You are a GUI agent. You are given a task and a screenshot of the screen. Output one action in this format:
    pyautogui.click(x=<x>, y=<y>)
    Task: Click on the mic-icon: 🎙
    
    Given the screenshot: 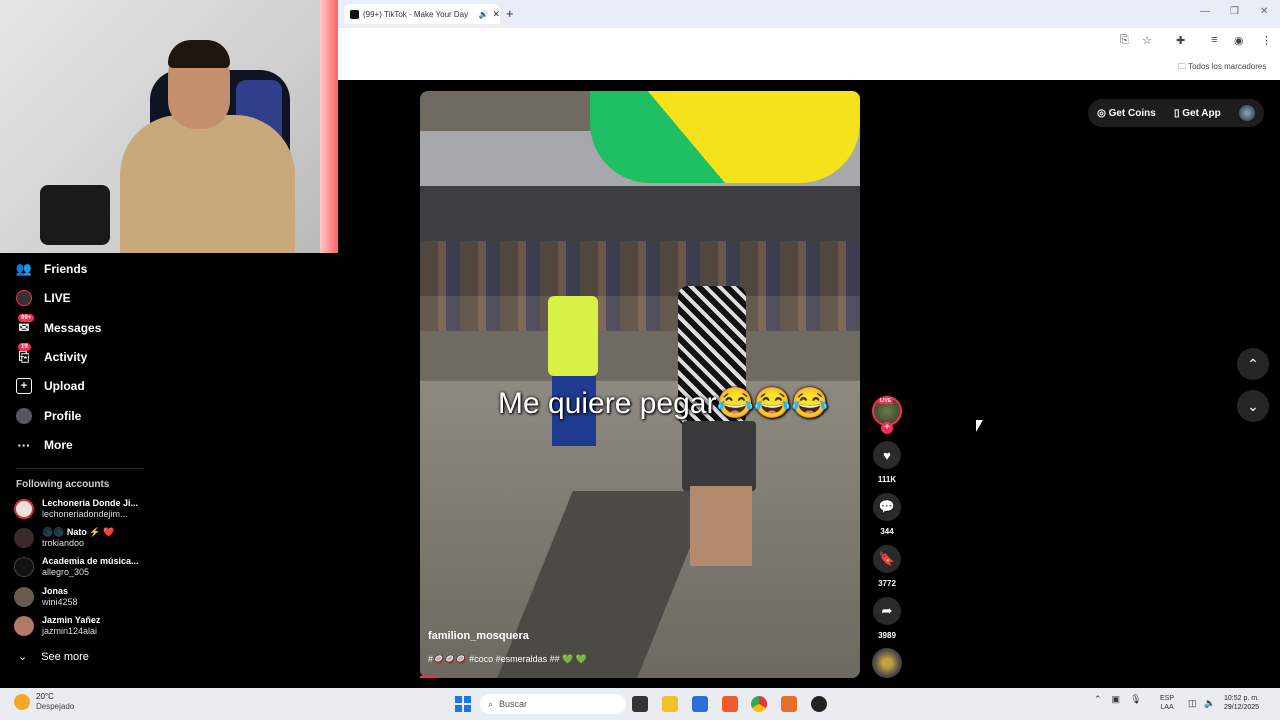 What is the action you would take?
    pyautogui.click(x=1135, y=699)
    